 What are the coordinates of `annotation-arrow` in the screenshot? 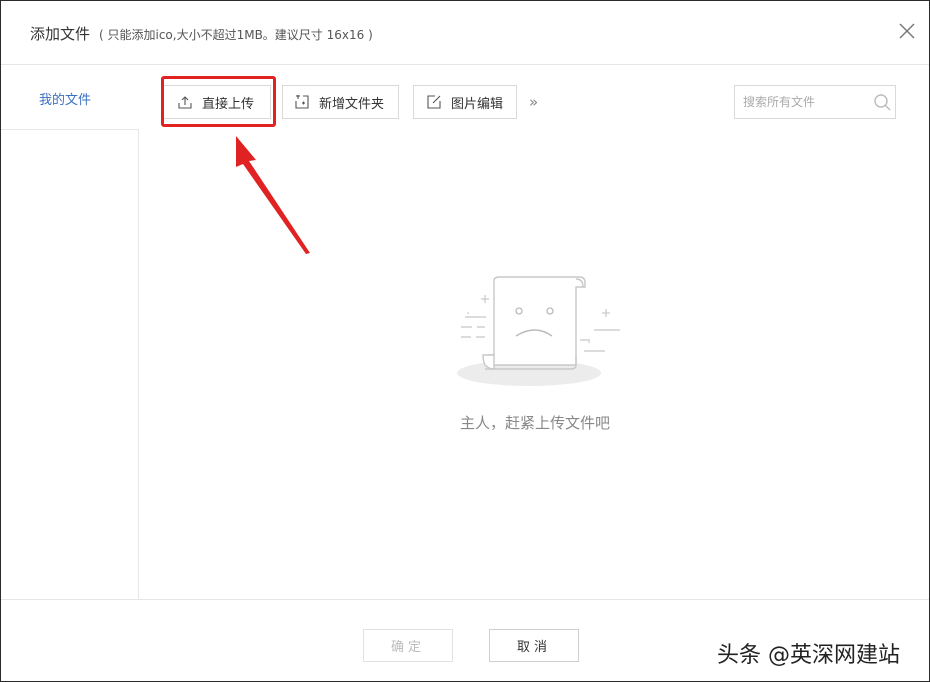 It's located at (273, 195).